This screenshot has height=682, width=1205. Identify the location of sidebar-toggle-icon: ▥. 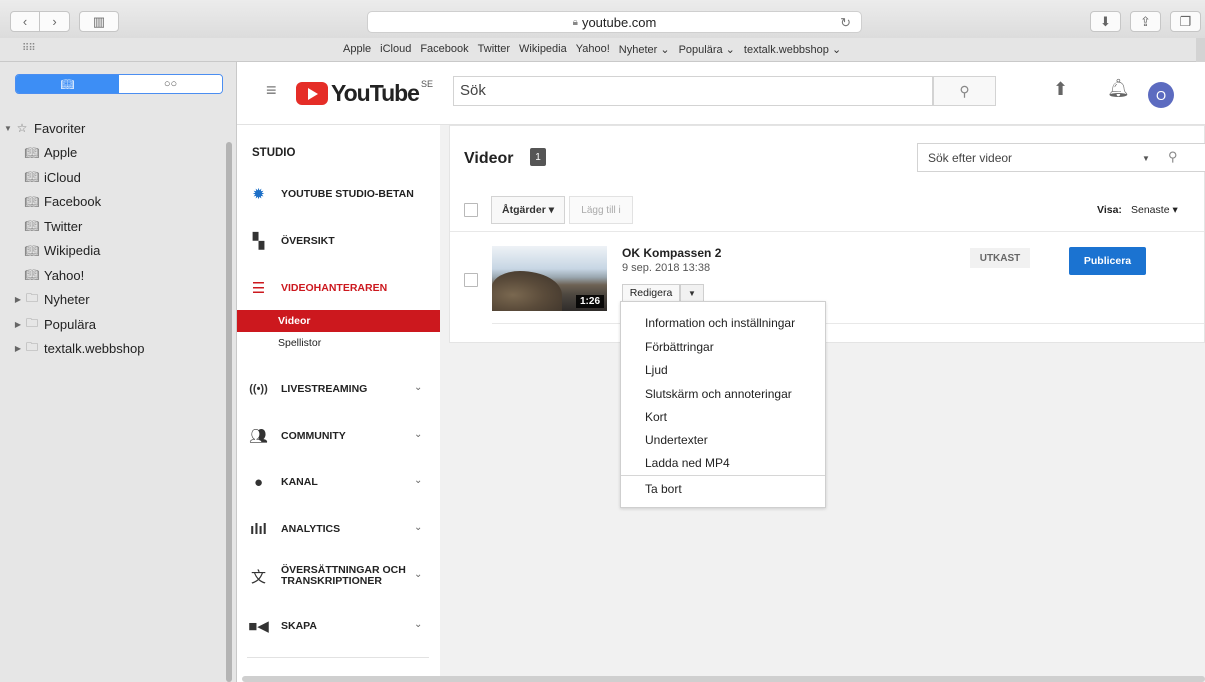
(99, 21).